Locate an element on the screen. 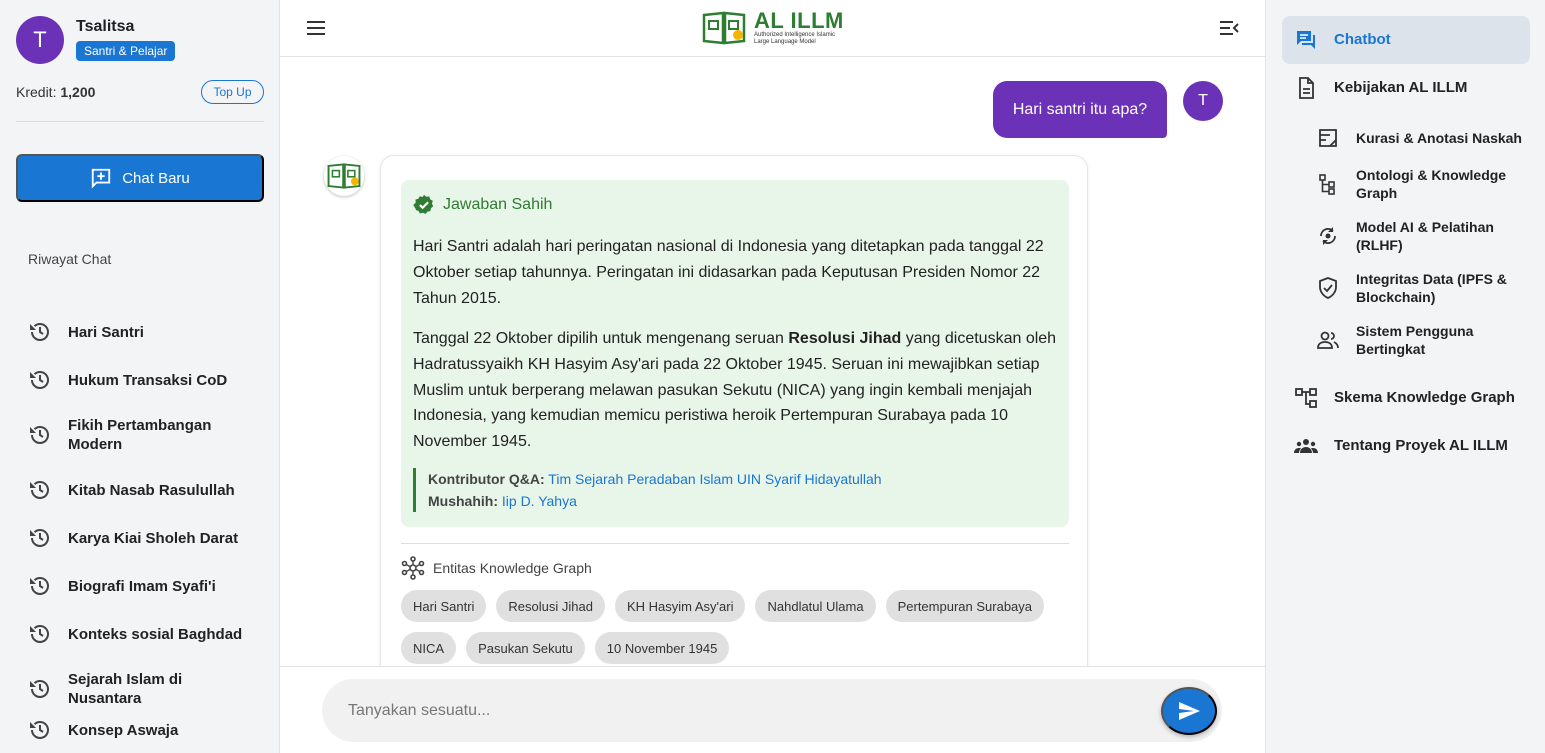 The image size is (1545, 753). nav-sub-ontologi: Ontologi & Knowledge Graph is located at coordinates (1423, 184).